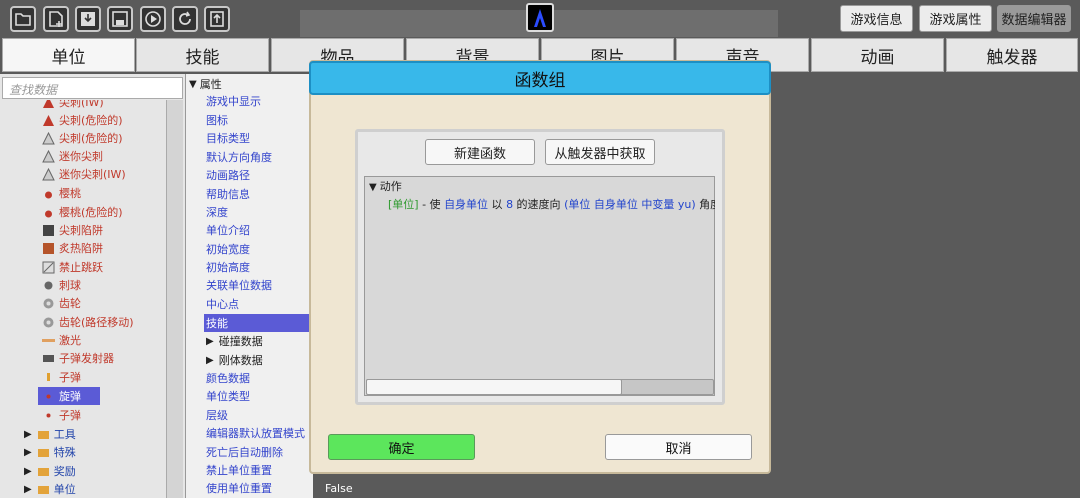 The width and height of the screenshot is (1080, 498). What do you see at coordinates (385, 186) in the screenshot?
I see `actions-header: ▼ 动作` at bounding box center [385, 186].